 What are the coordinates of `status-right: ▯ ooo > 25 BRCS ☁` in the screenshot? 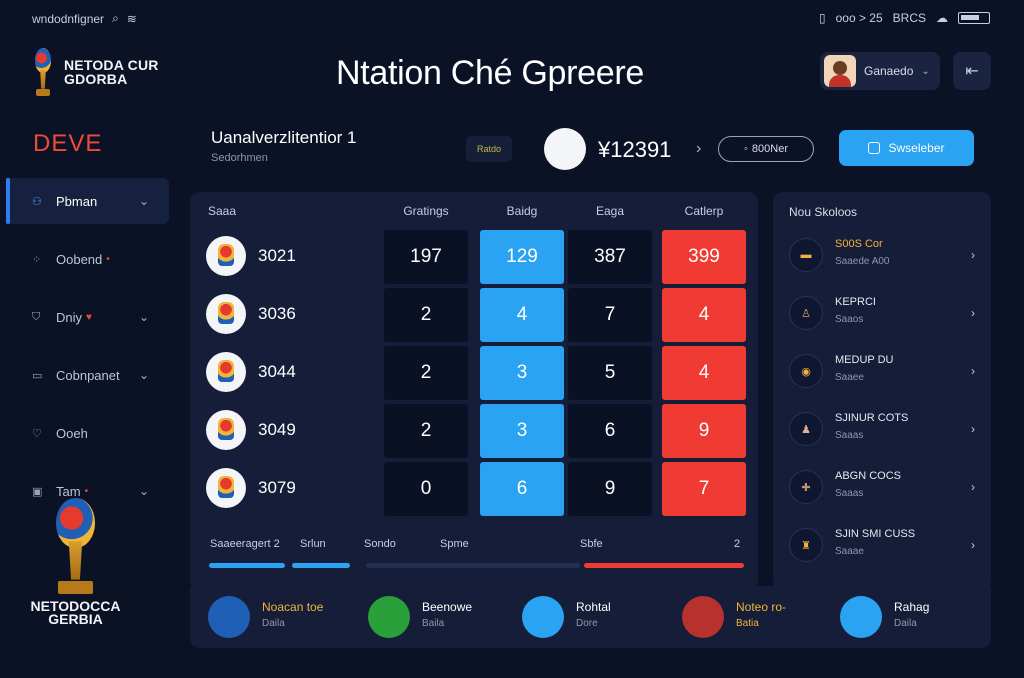 It's located at (904, 18).